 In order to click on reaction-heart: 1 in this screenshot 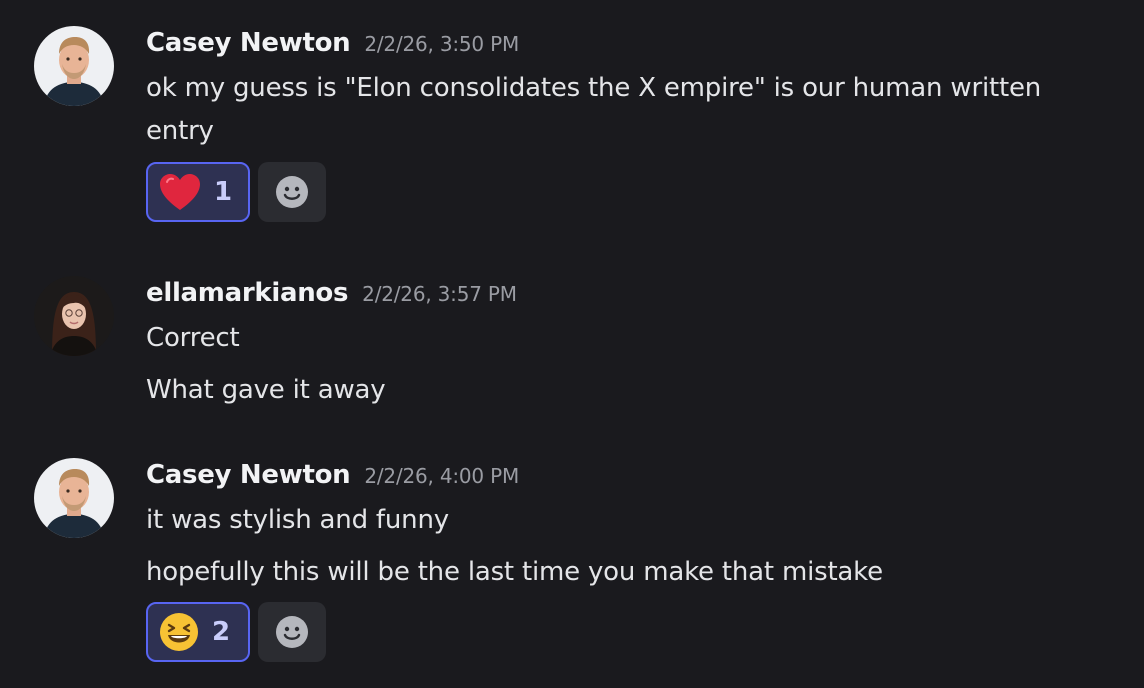, I will do `click(198, 192)`.